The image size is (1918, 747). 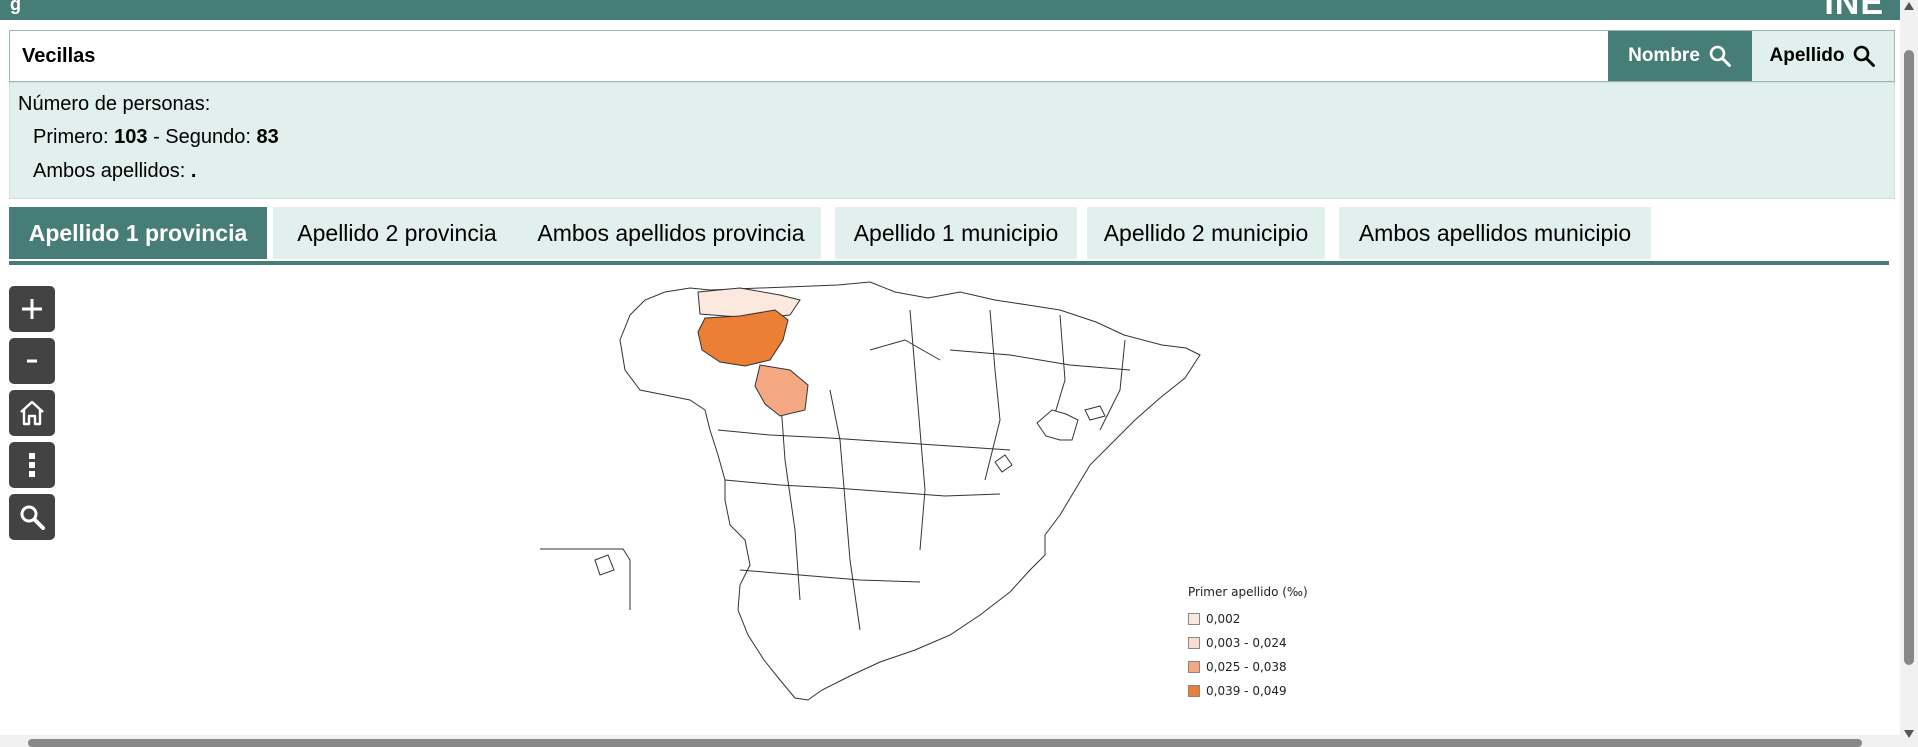 I want to click on more-vertical-icon, so click(x=32, y=465).